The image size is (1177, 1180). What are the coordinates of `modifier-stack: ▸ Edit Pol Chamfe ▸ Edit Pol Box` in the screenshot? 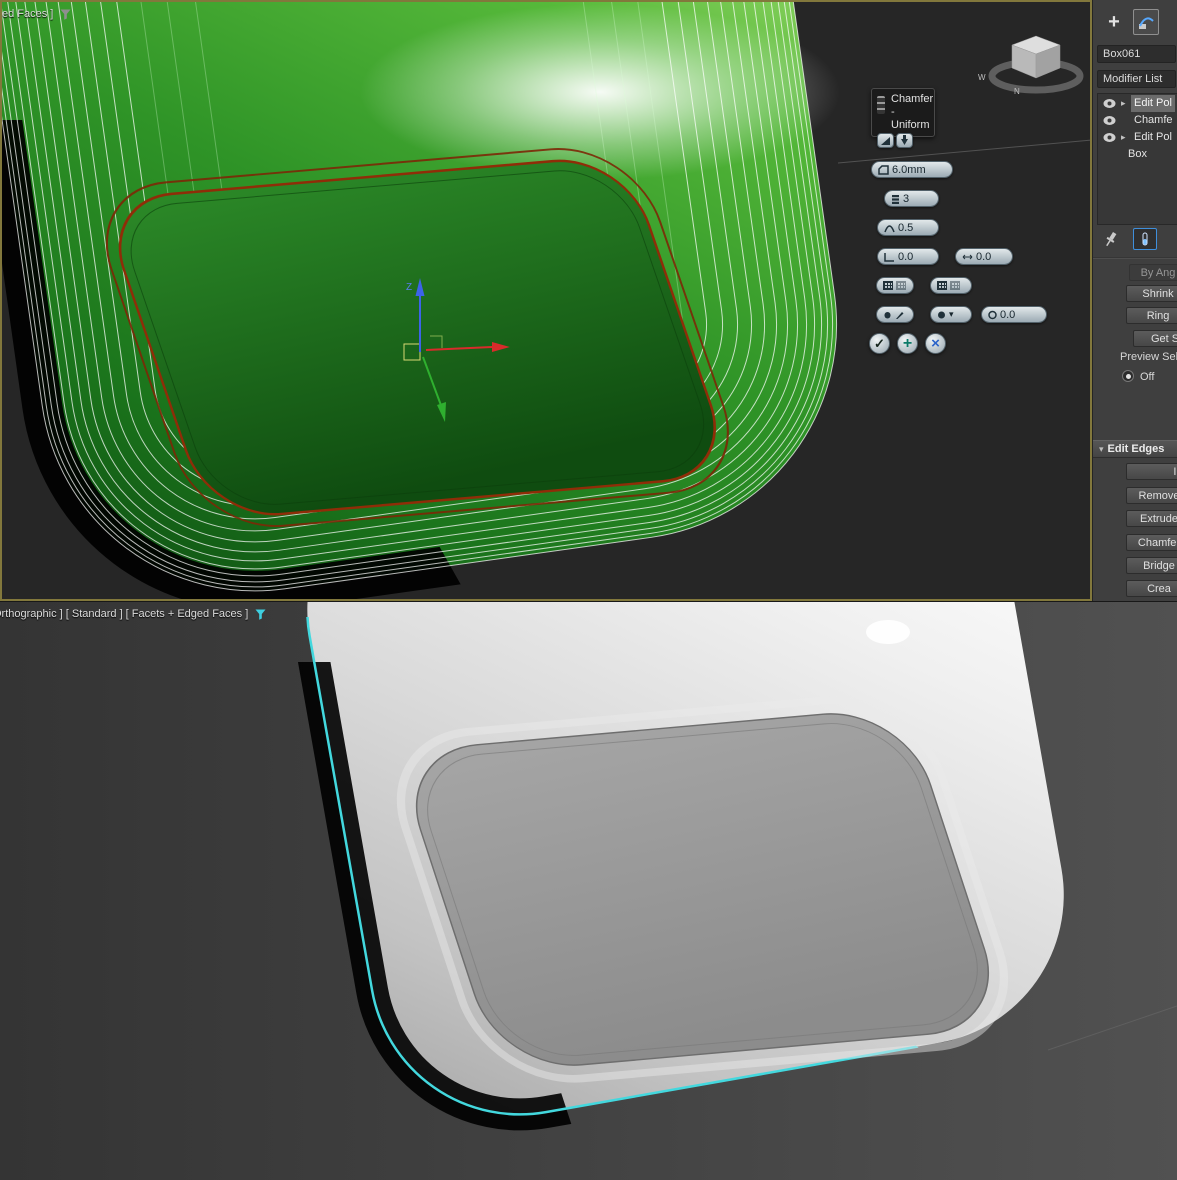 It's located at (1137, 159).